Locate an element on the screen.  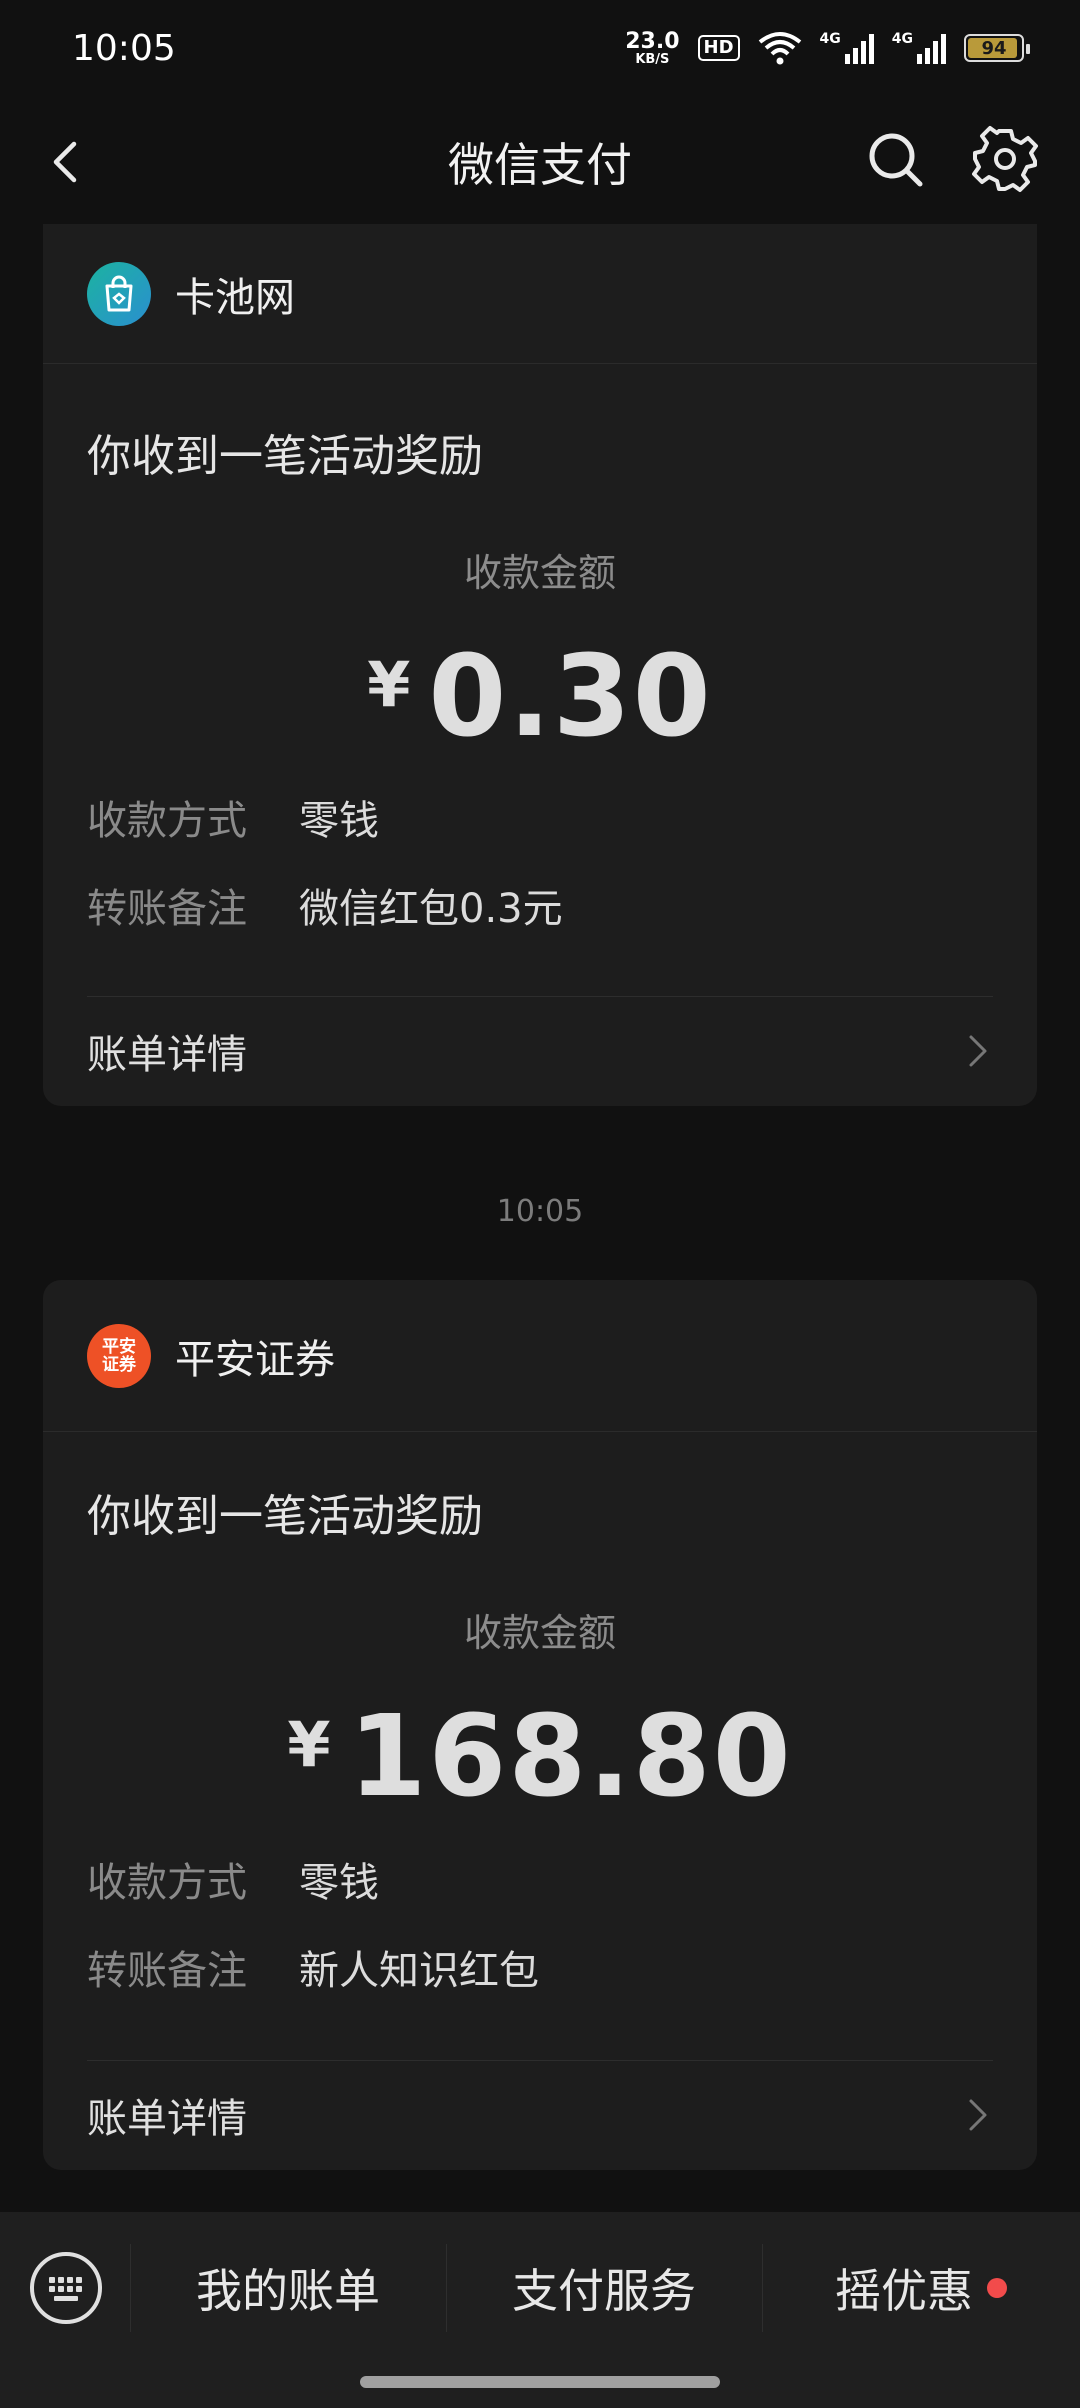
wifi-icon is located at coordinates (779, 48).